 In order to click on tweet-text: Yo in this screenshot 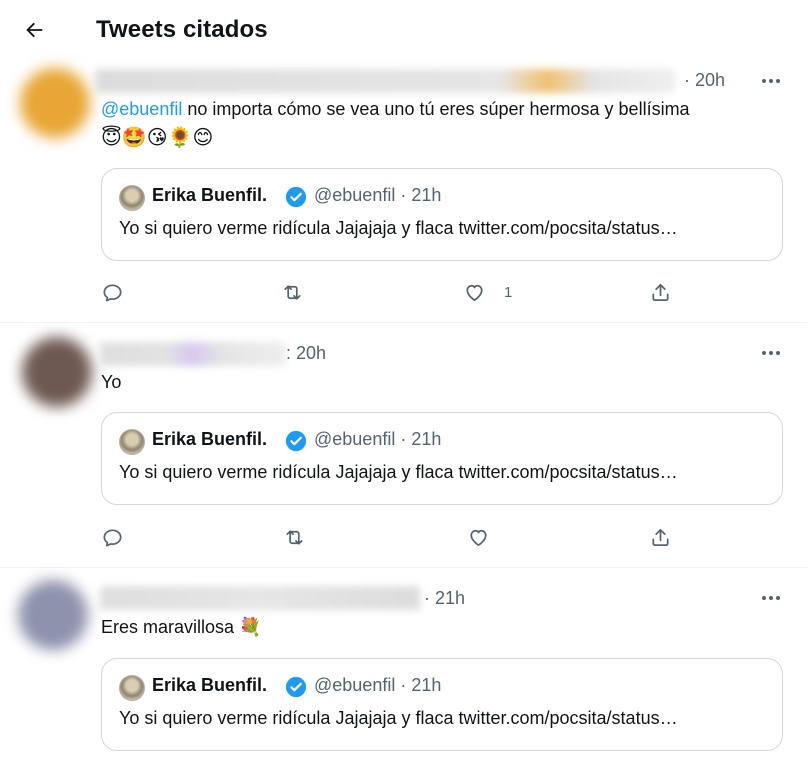, I will do `click(111, 382)`.